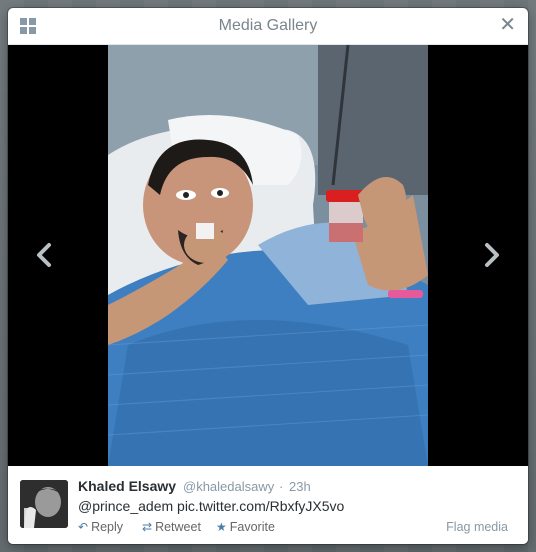 The image size is (536, 552). I want to click on favorite-button: ★ Favorite, so click(245, 527).